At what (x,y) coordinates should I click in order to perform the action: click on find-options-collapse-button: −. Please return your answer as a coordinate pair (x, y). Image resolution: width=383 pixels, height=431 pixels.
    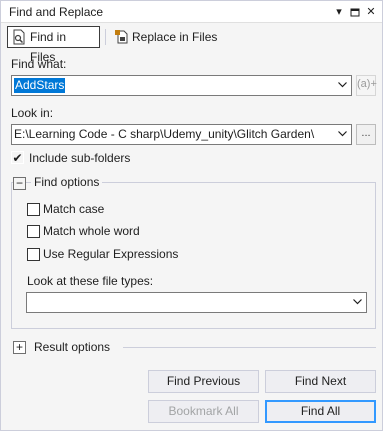
    Looking at the image, I should click on (19, 183).